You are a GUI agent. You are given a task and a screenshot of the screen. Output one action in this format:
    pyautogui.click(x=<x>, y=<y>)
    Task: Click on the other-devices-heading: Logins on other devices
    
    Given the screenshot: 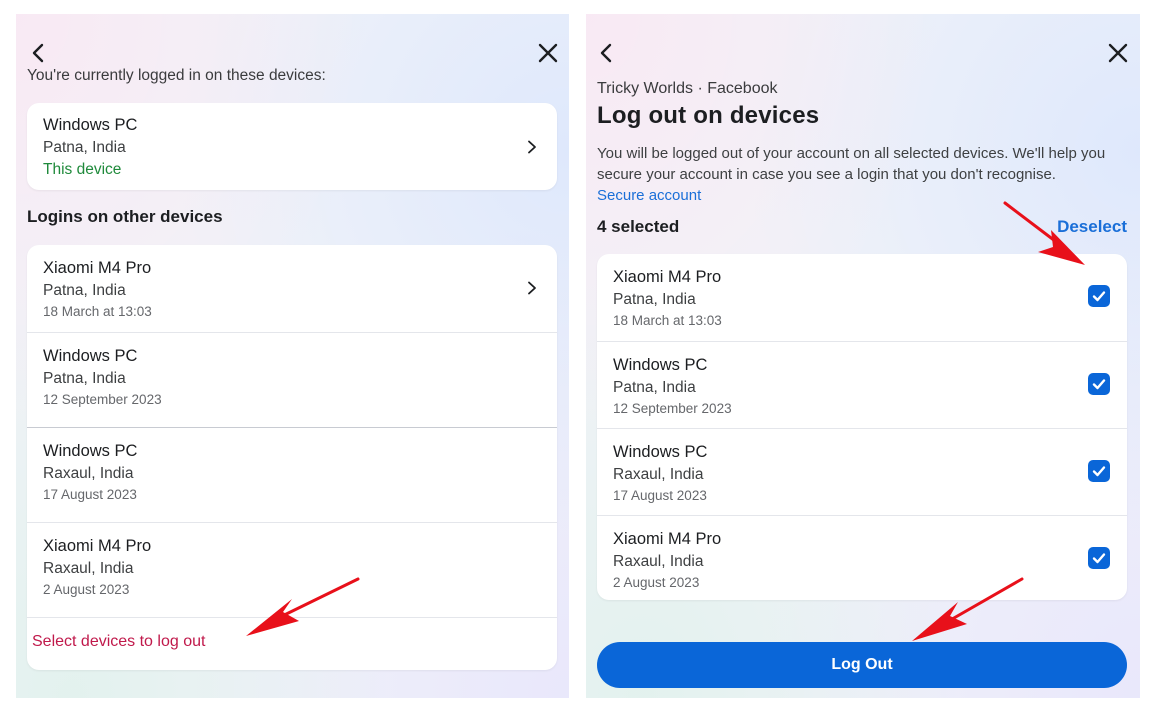 What is the action you would take?
    pyautogui.click(x=125, y=216)
    